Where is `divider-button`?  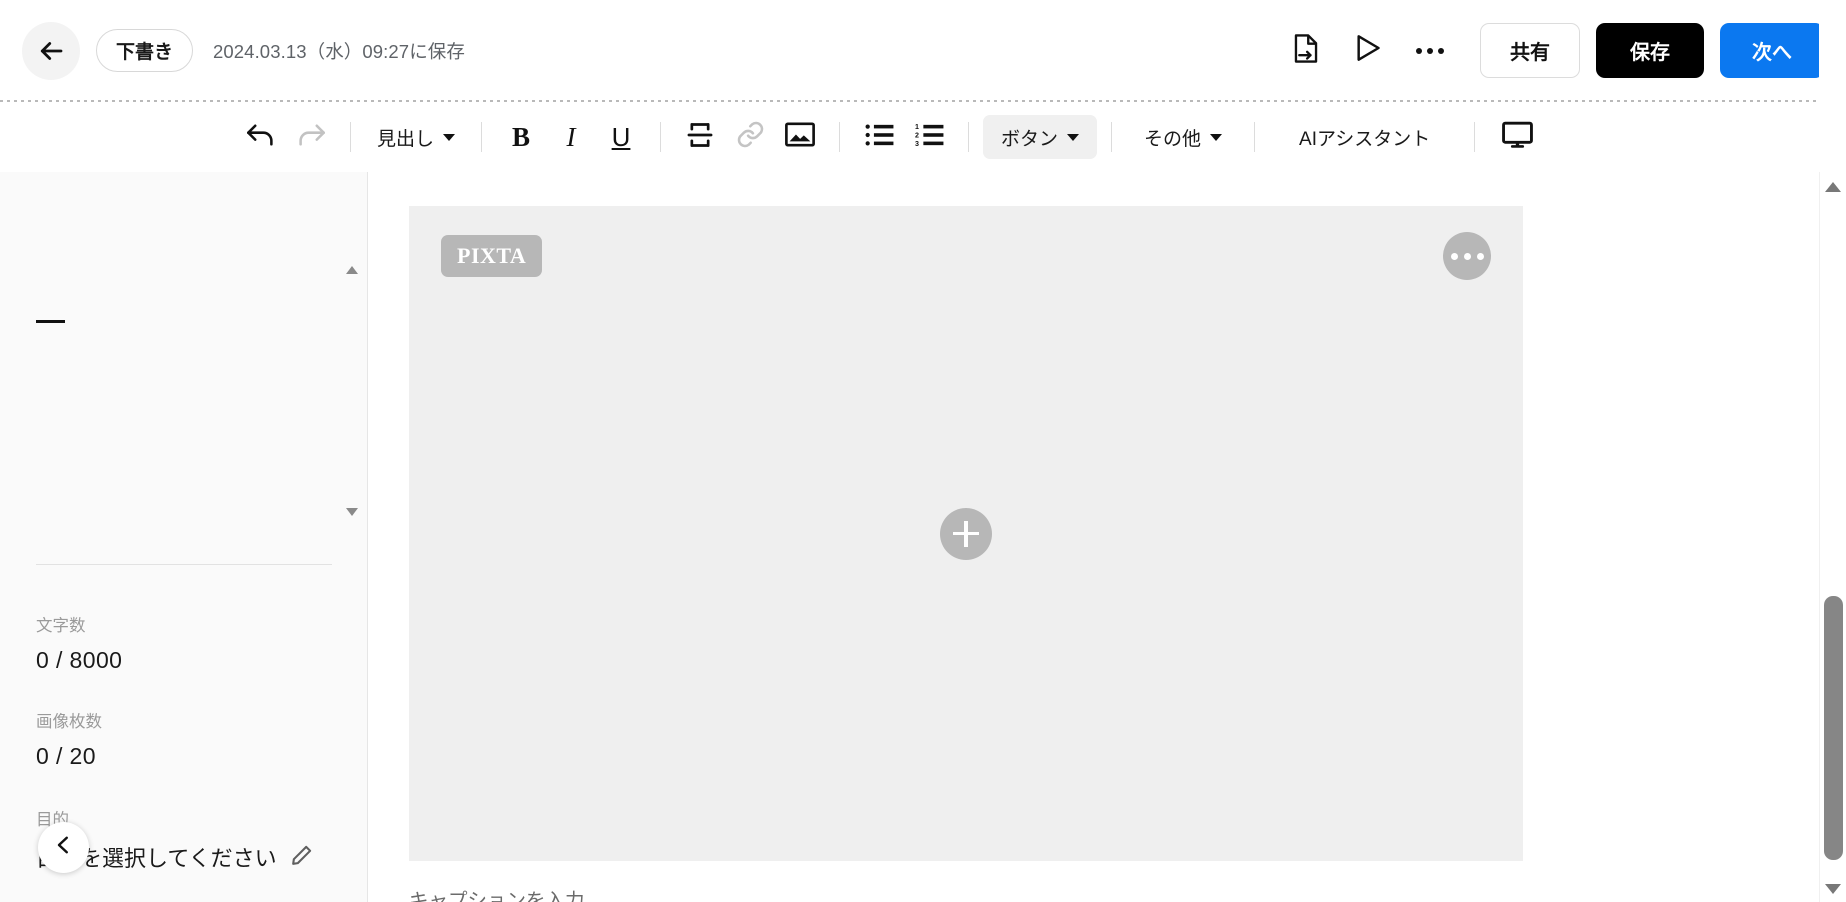 divider-button is located at coordinates (700, 137).